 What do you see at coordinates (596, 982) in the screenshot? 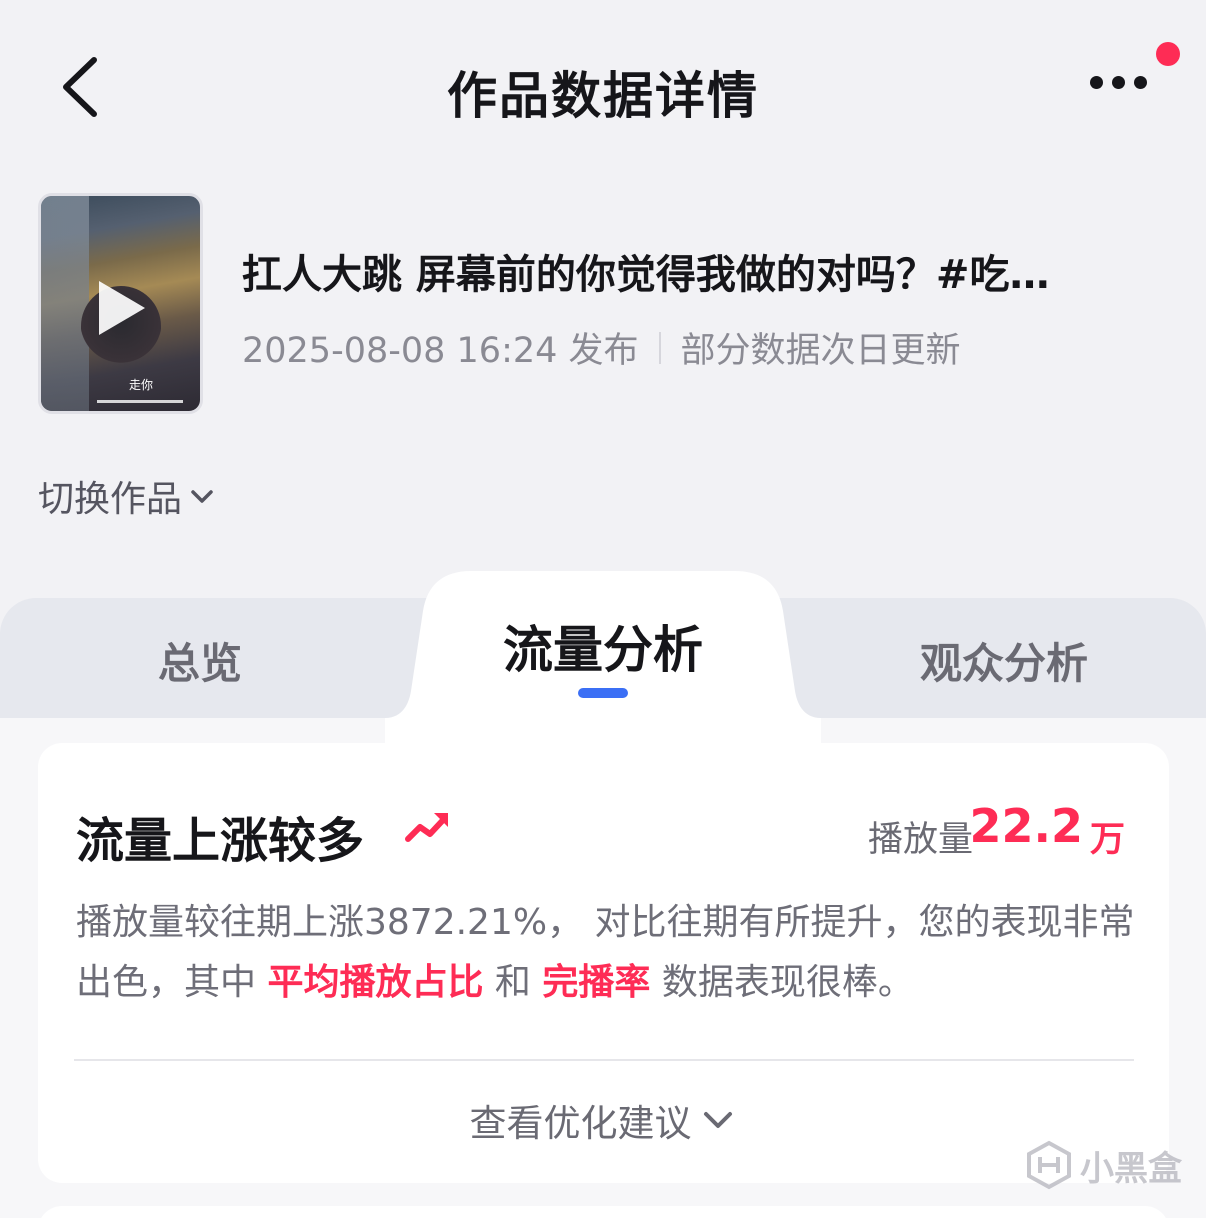
I see `highlight-completion-rate: 完播率` at bounding box center [596, 982].